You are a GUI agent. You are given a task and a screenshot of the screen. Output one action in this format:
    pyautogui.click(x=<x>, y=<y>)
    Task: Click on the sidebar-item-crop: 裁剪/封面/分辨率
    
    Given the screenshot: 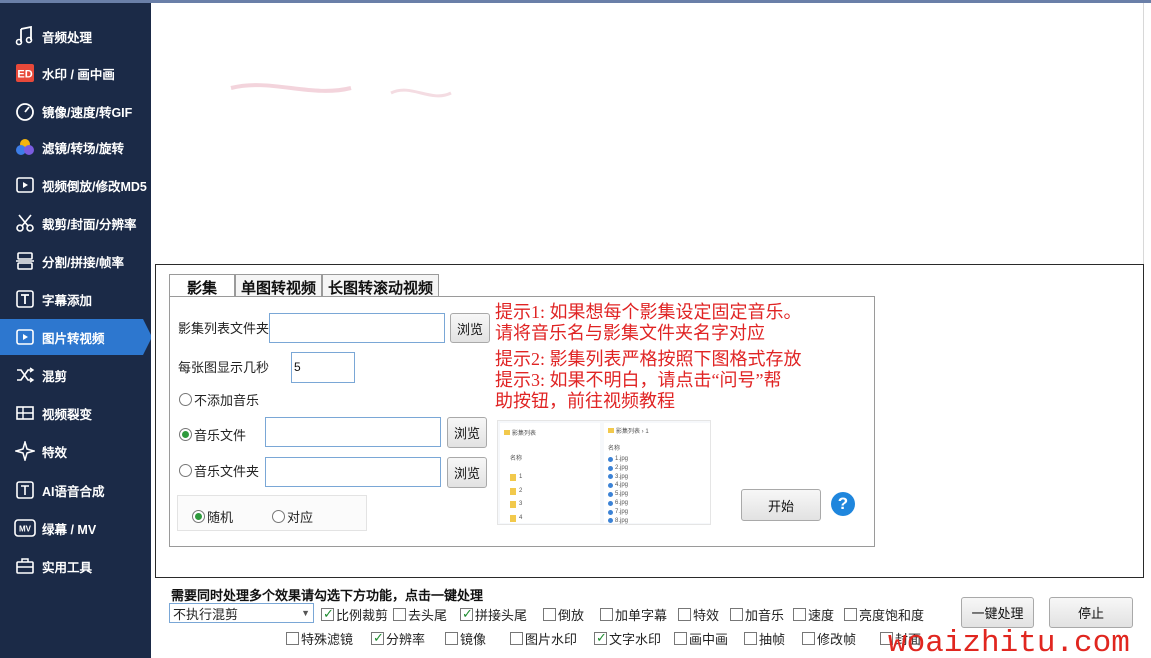 What is the action you would take?
    pyautogui.click(x=75, y=223)
    